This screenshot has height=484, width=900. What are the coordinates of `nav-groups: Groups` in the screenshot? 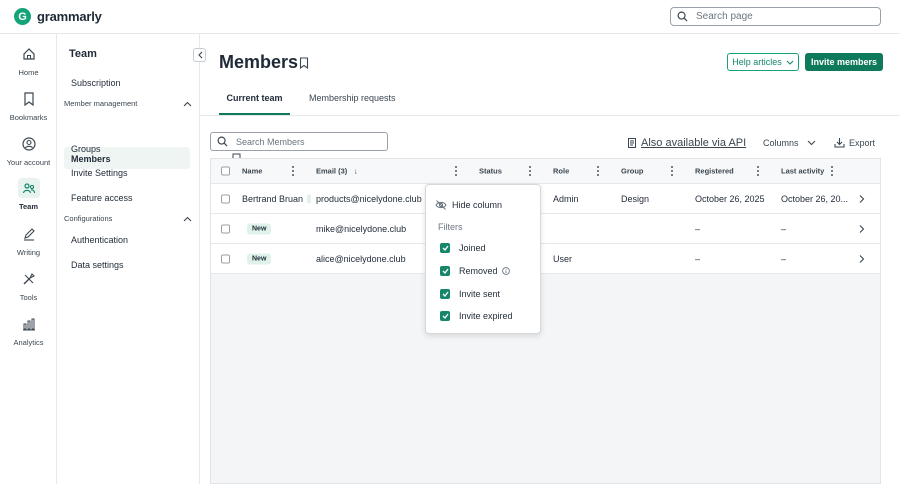 It's located at (86, 149).